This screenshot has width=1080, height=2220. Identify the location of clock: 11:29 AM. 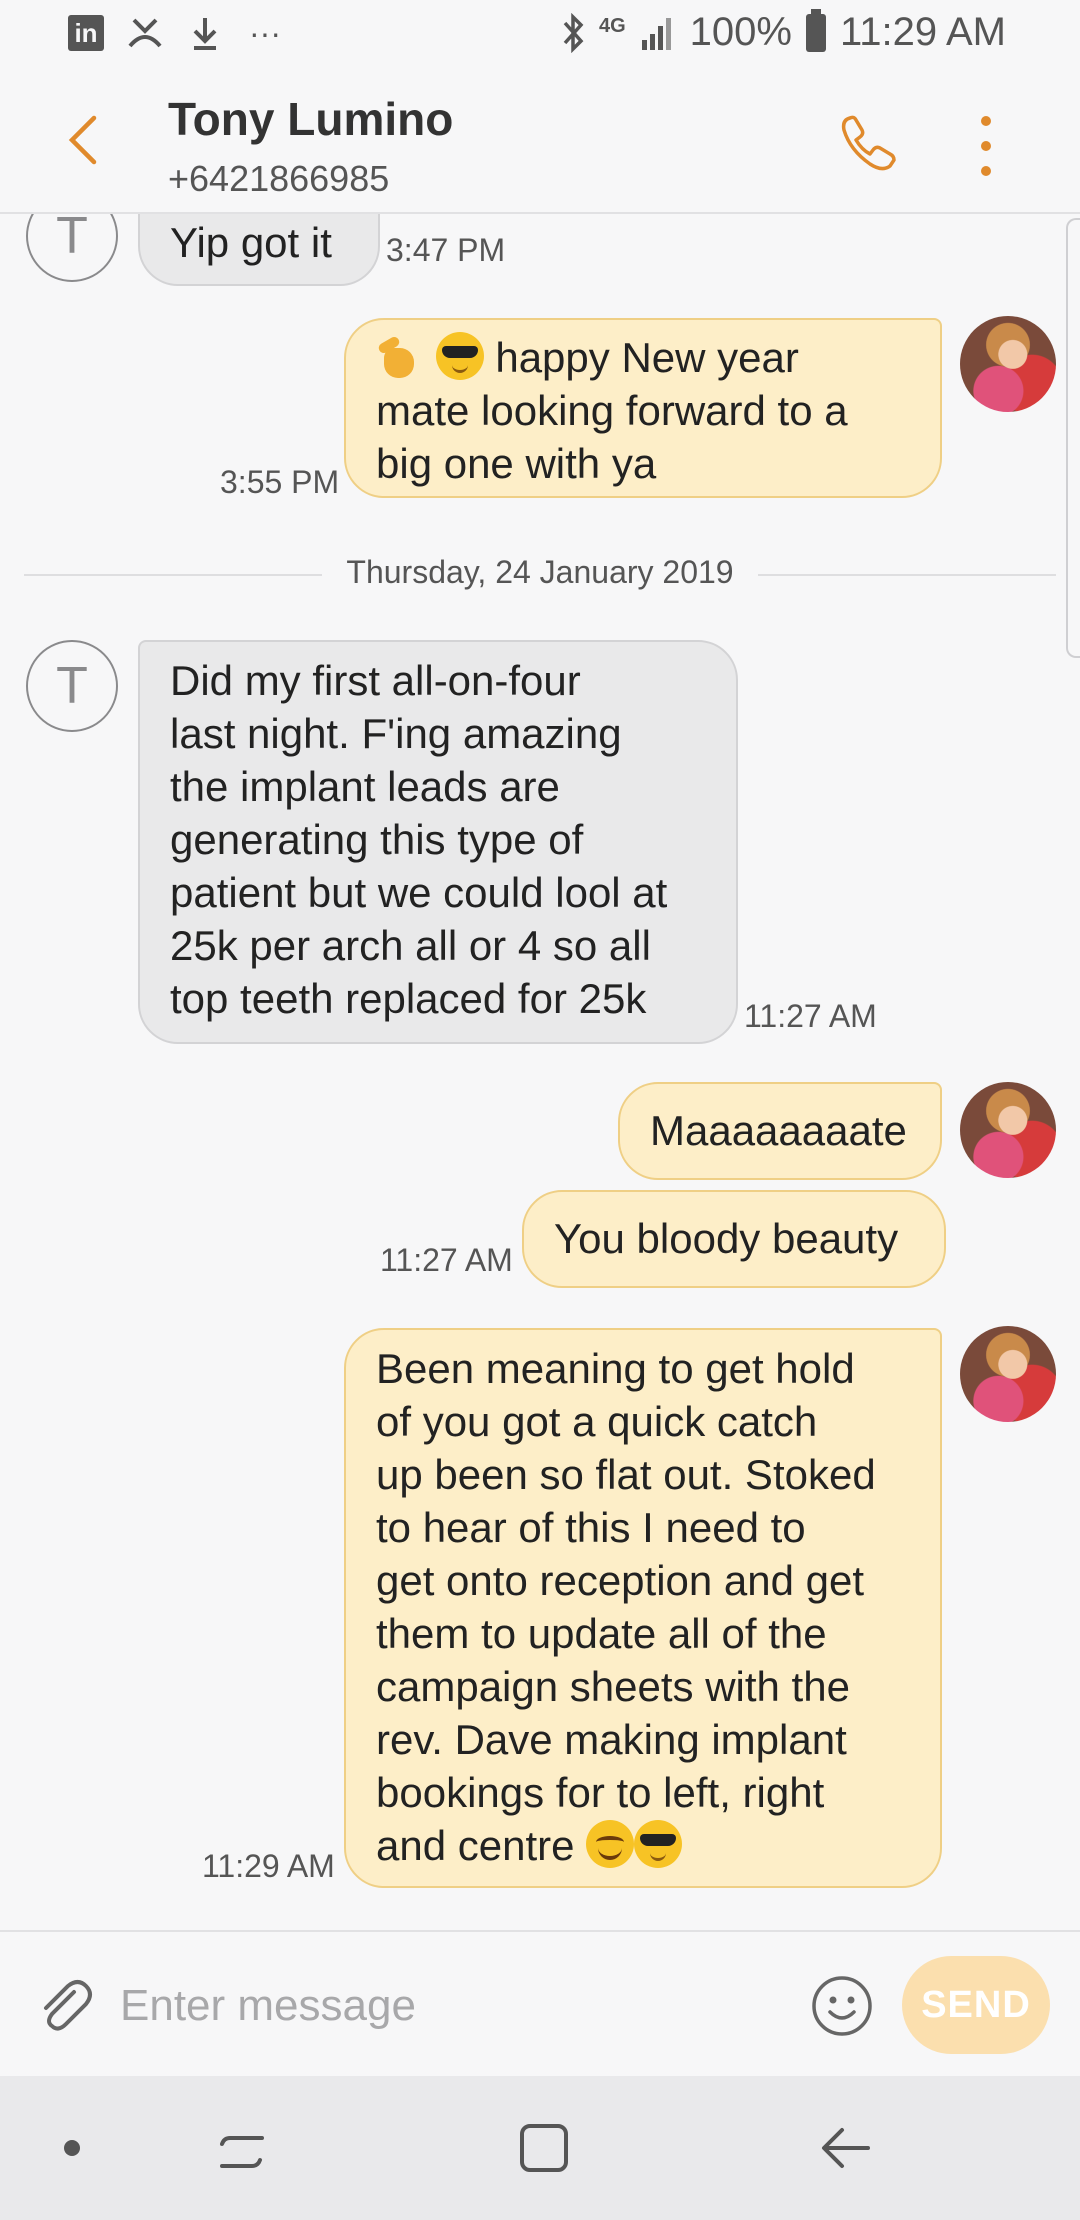
(922, 32).